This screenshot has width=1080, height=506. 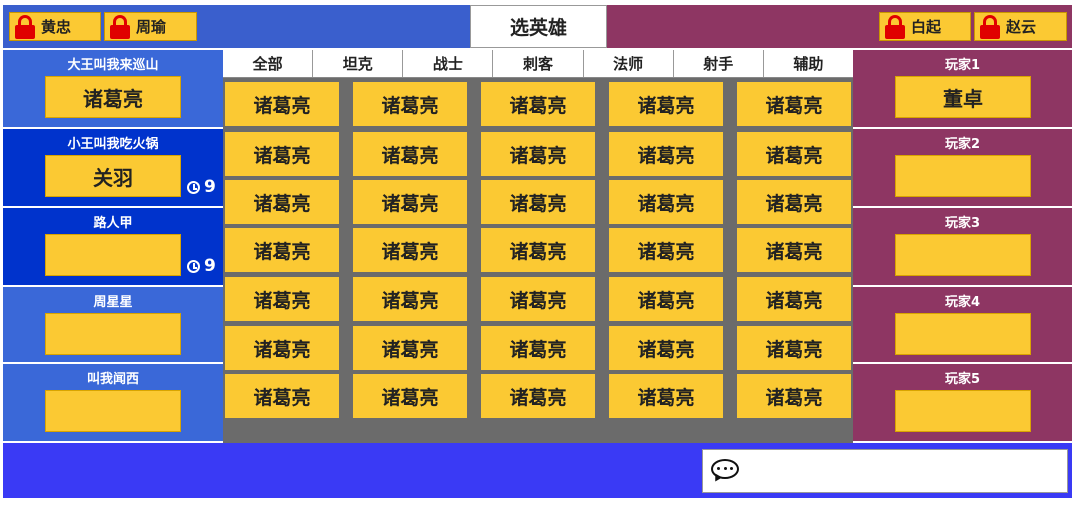 I want to click on tab-mage: 法师, so click(x=629, y=63).